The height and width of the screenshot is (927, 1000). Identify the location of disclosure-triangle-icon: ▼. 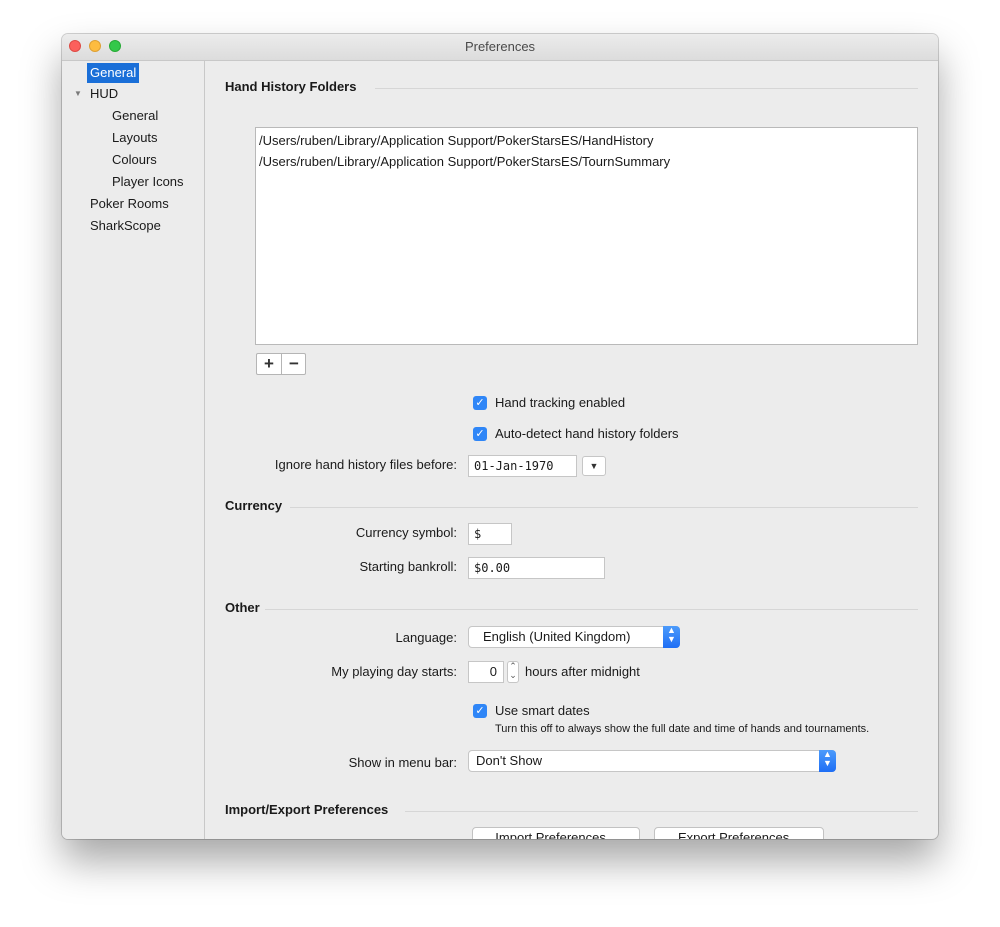
(78, 93).